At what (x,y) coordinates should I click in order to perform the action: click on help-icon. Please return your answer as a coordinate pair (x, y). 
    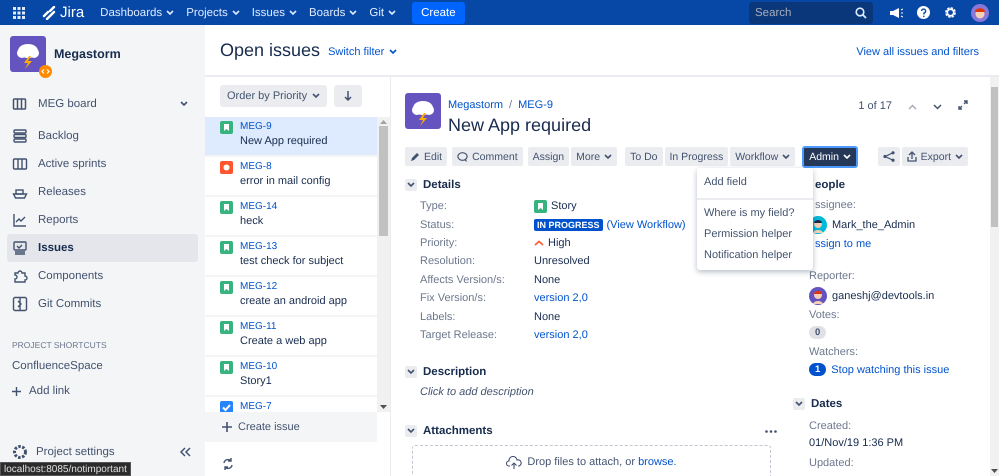
    Looking at the image, I should click on (923, 12).